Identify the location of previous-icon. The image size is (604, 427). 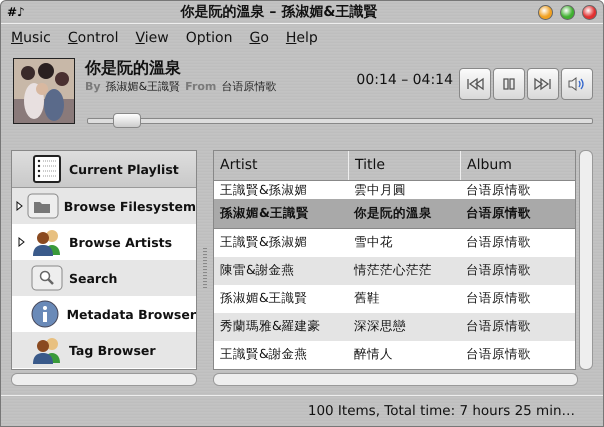
(475, 84).